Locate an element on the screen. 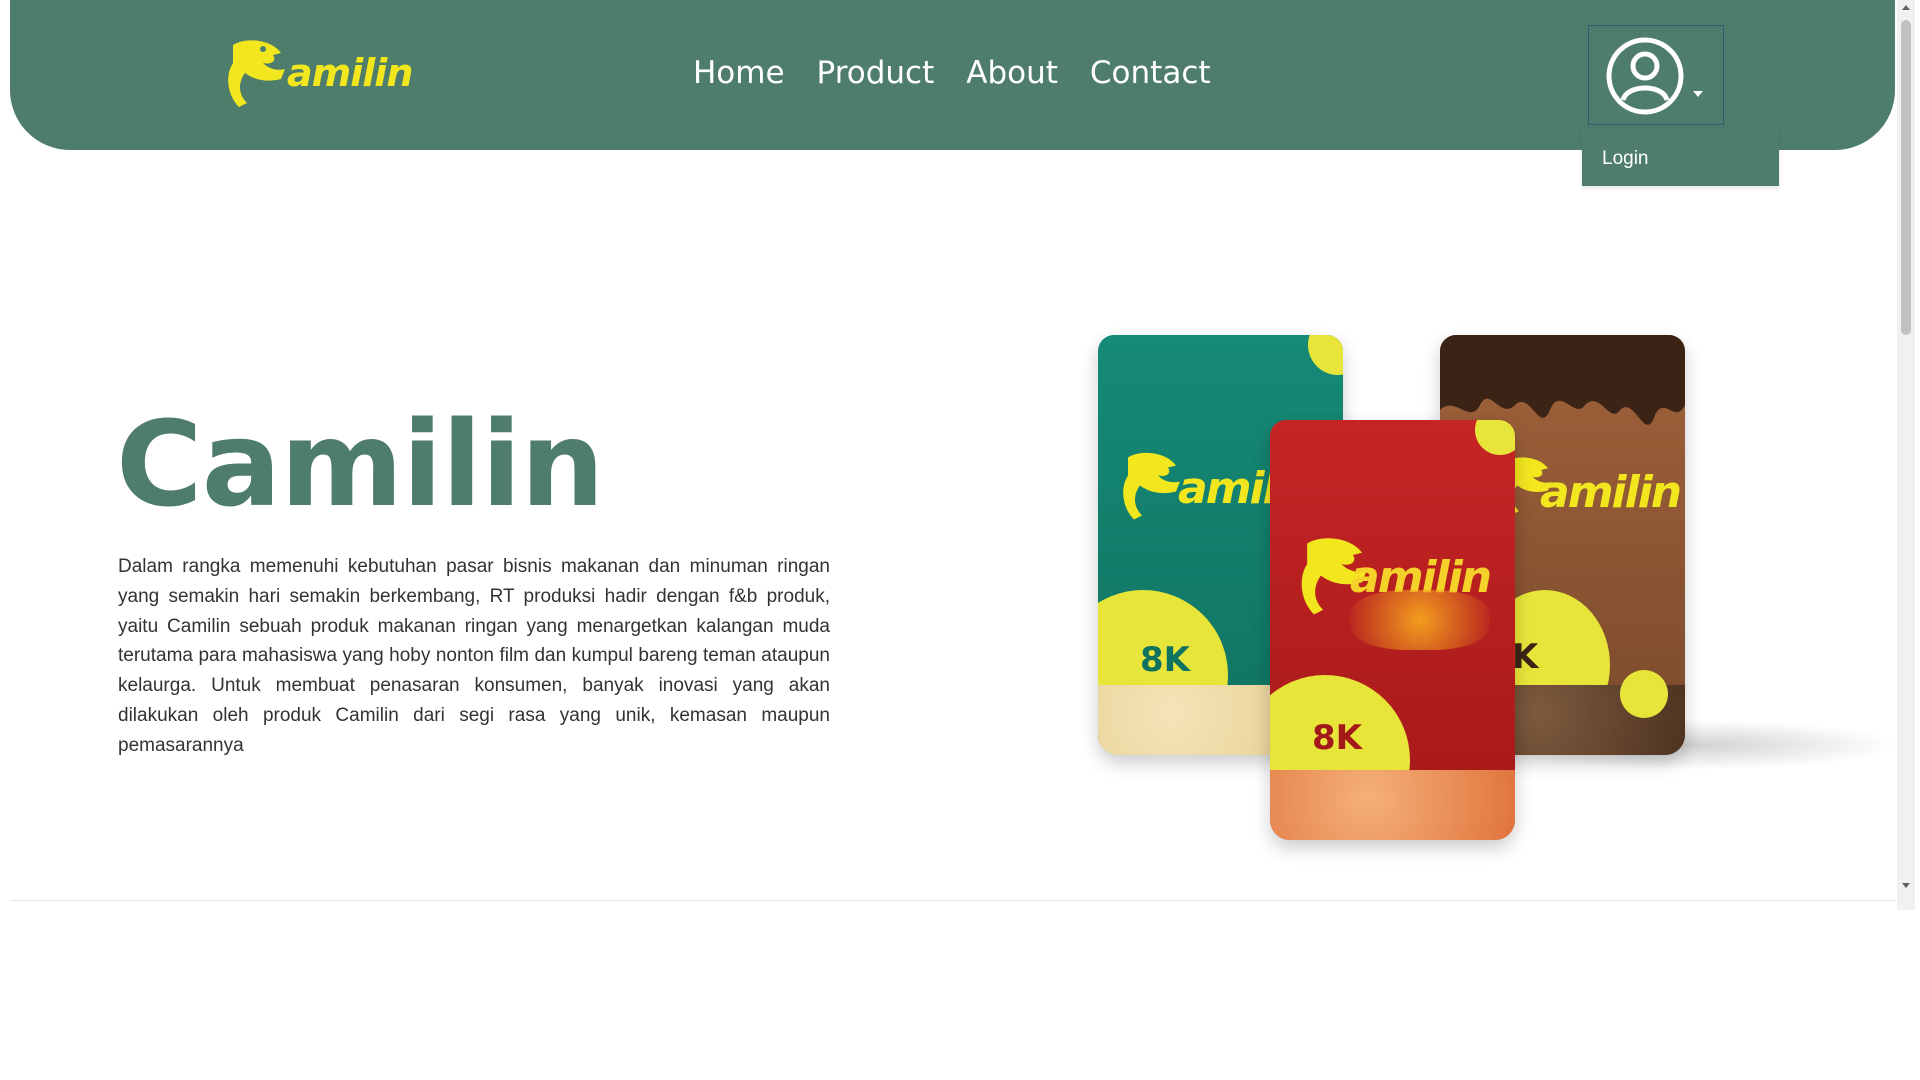 Image resolution: width=1920 pixels, height=1080 pixels. brown-badge is located at coordinates (1644, 694).